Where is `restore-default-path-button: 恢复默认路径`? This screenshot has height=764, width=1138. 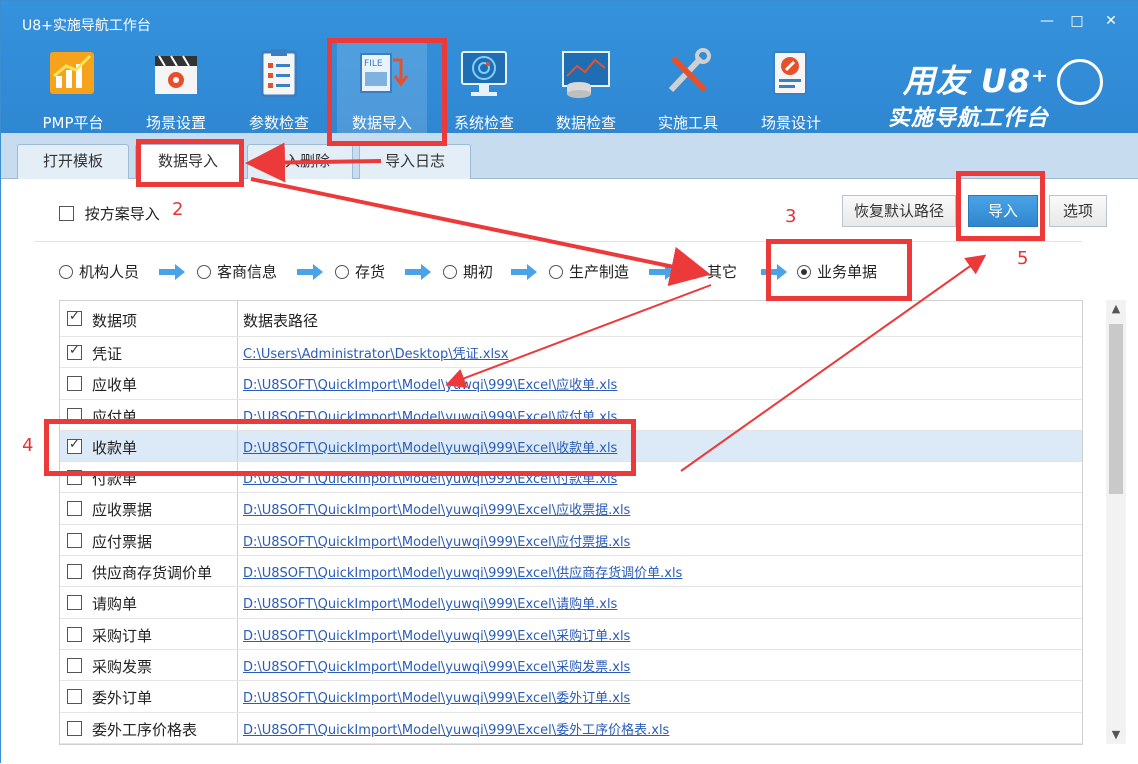
restore-default-path-button: 恢复默认路径 is located at coordinates (899, 211).